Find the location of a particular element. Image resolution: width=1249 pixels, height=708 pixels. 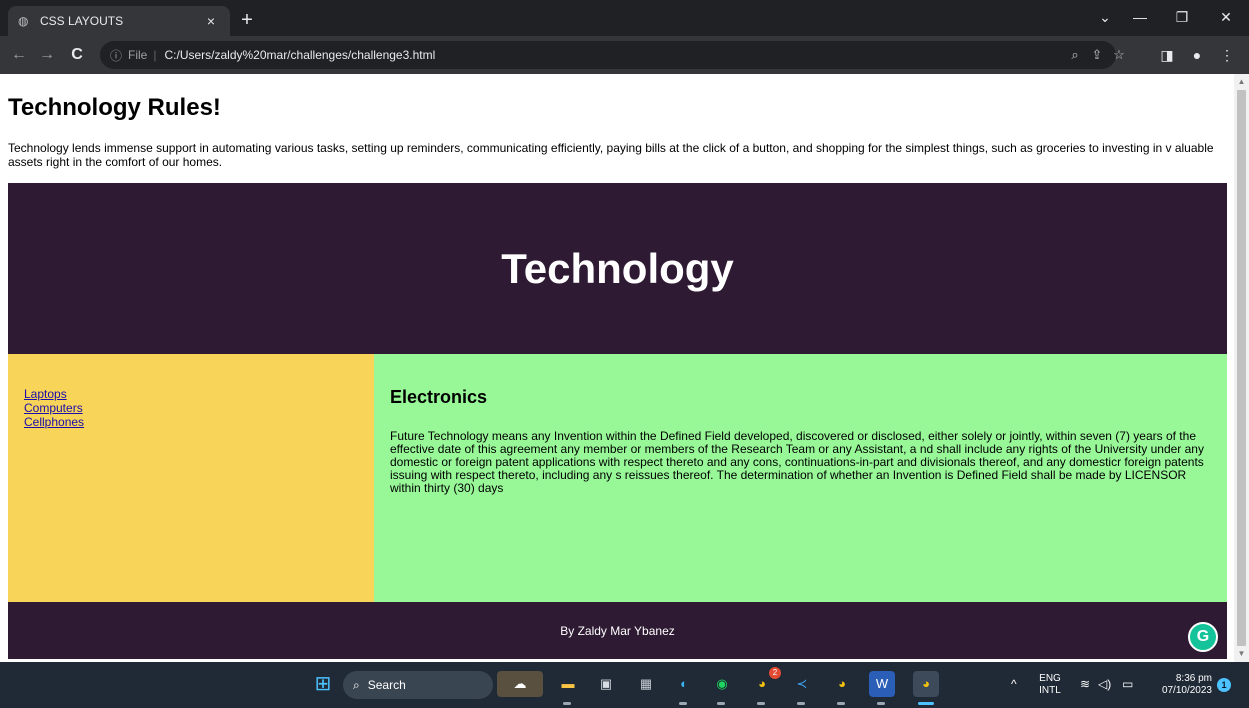

wifi-icon: ≋ is located at coordinates (1085, 684).